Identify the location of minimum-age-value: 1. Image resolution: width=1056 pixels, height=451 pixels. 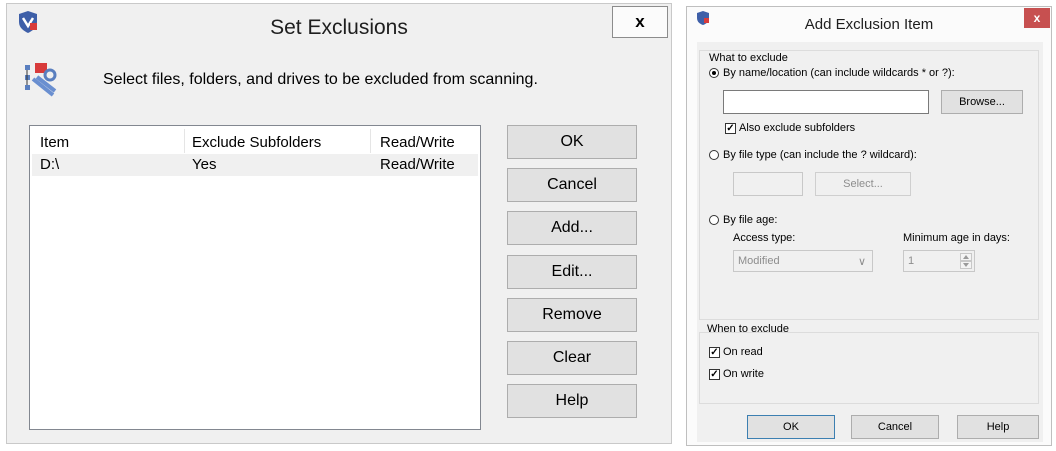
(911, 261).